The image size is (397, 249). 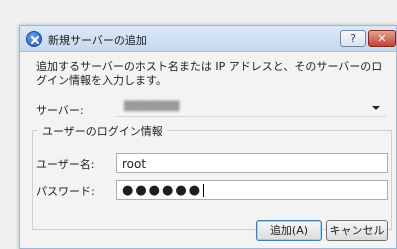 What do you see at coordinates (162, 190) in the screenshot?
I see `password-value: ●●●●●●` at bounding box center [162, 190].